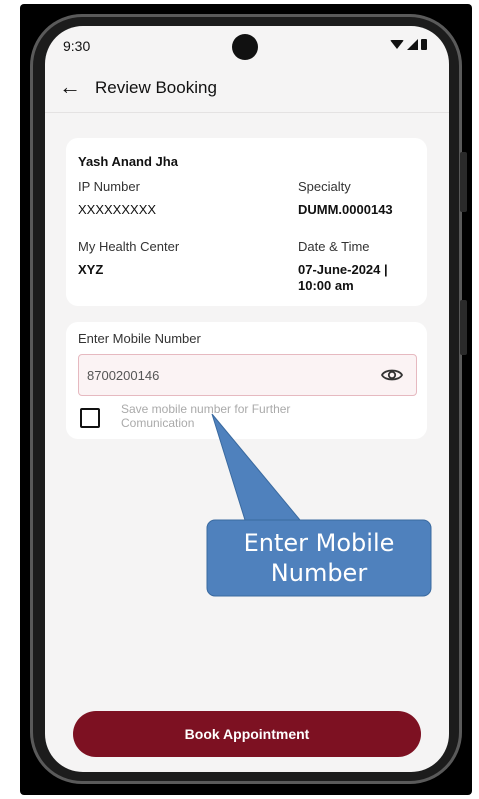  Describe the element at coordinates (319, 505) in the screenshot. I see `callout-pointer` at that location.